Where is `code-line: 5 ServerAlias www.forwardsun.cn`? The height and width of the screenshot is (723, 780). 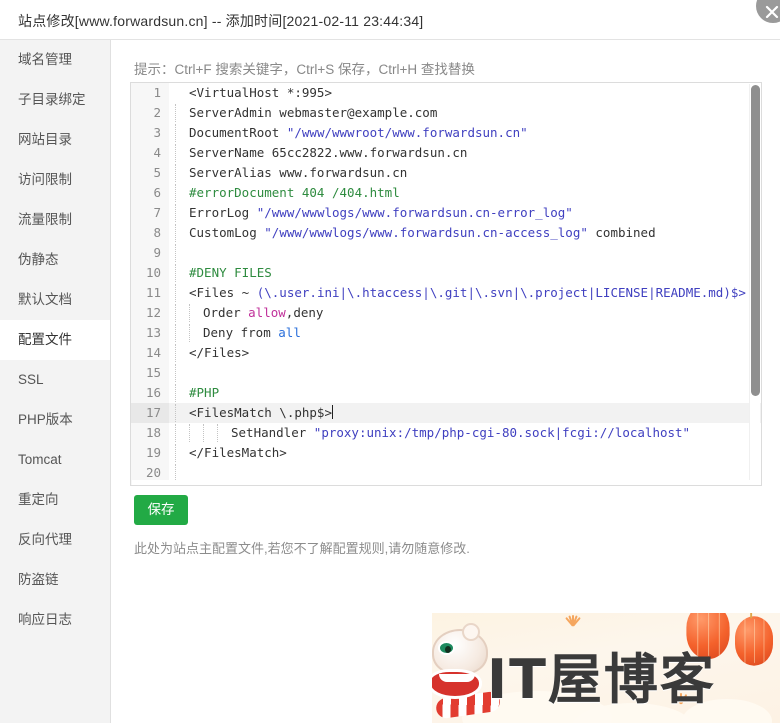 code-line: 5 ServerAlias www.forwardsun.cn is located at coordinates (446, 173).